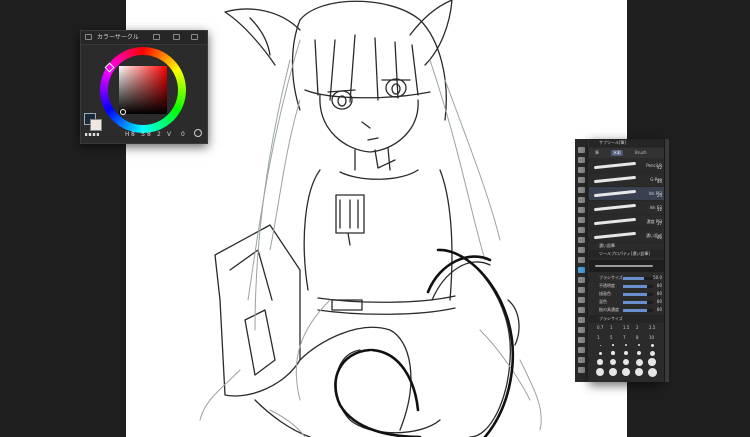 The height and width of the screenshot is (437, 750). Describe the element at coordinates (626, 222) in the screenshot. I see `brush-list-item: 濃度 PSI 37` at that location.